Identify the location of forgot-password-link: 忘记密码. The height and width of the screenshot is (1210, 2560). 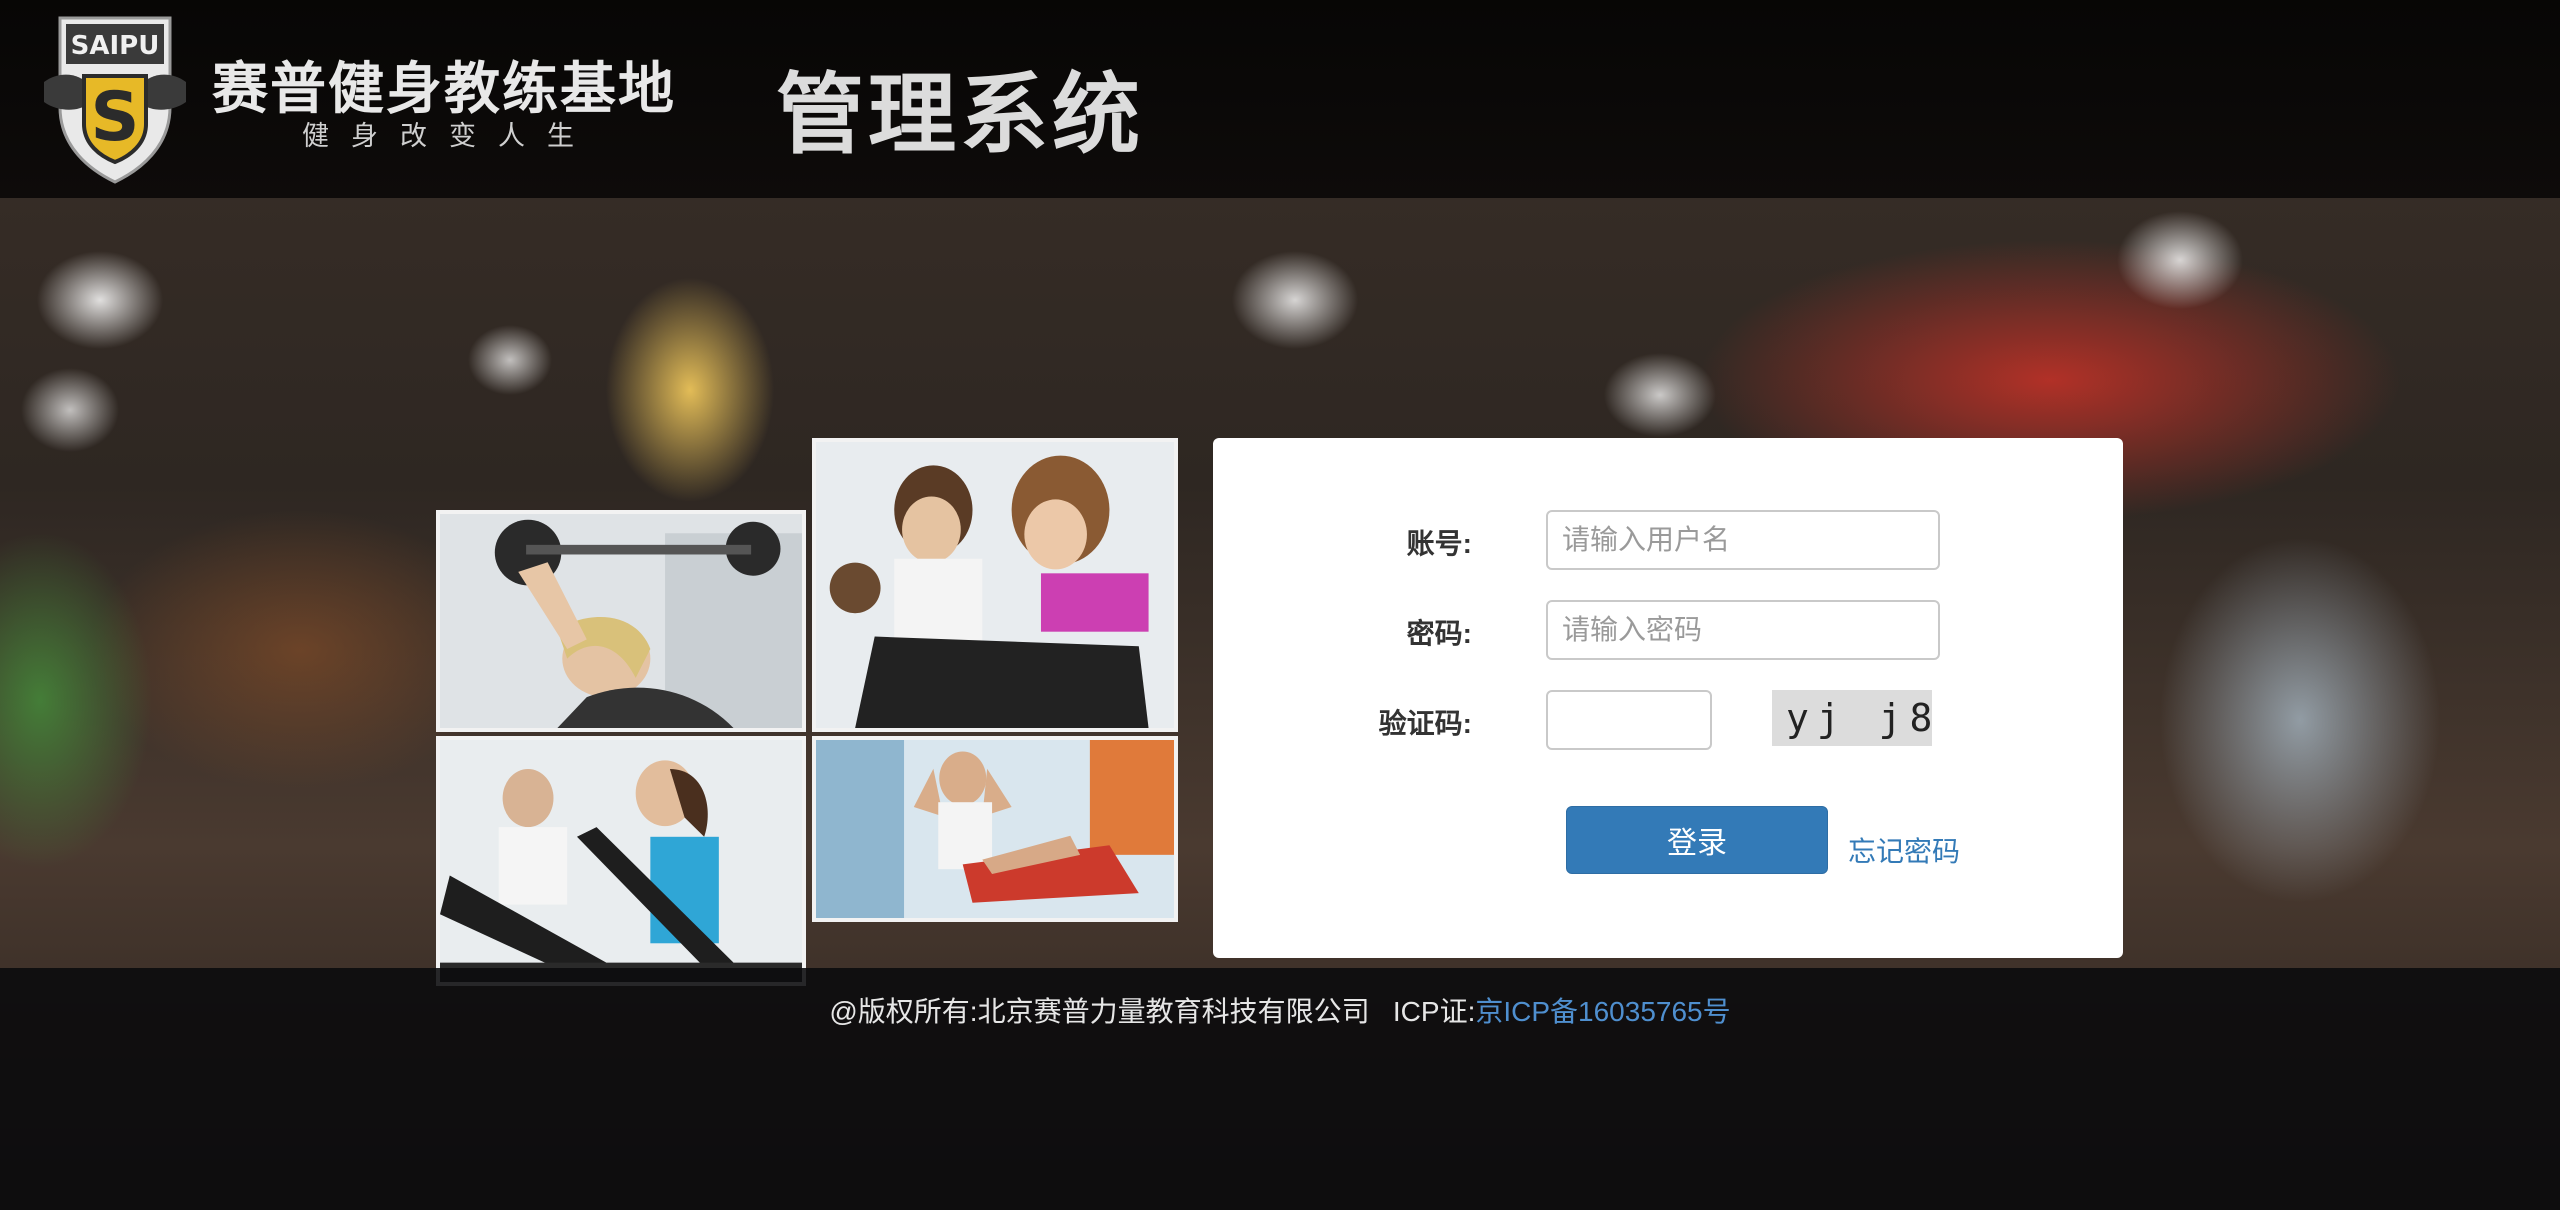
(1904, 850).